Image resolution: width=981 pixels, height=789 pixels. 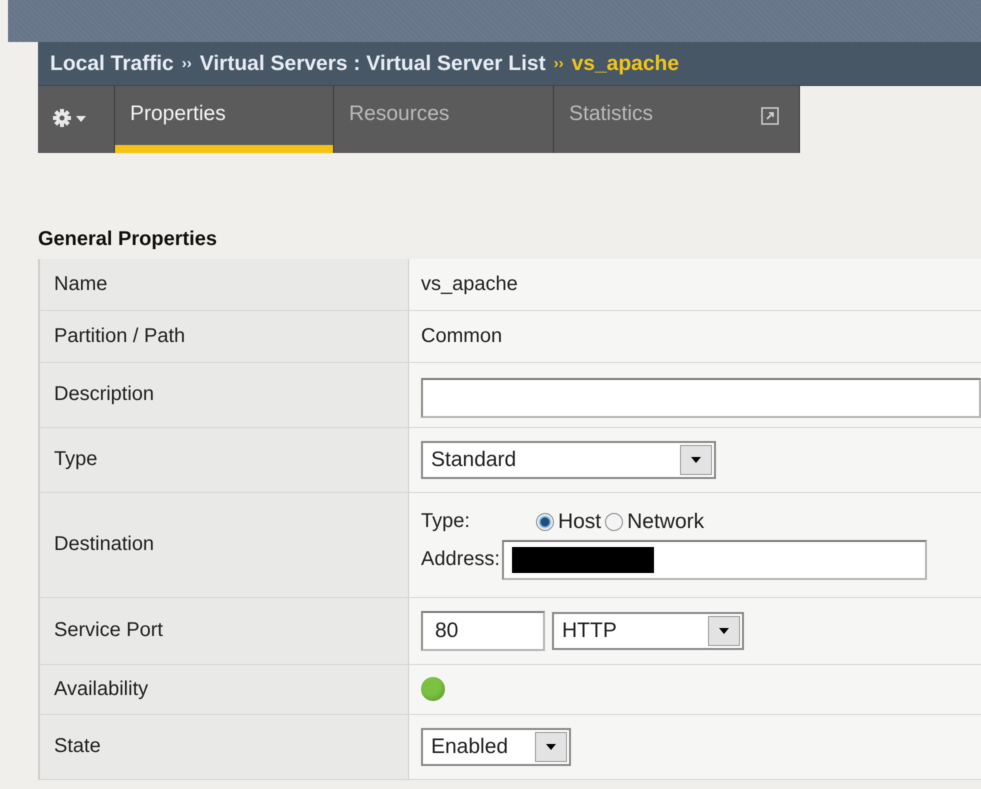 I want to click on field-value: vs_apache, so click(x=469, y=283).